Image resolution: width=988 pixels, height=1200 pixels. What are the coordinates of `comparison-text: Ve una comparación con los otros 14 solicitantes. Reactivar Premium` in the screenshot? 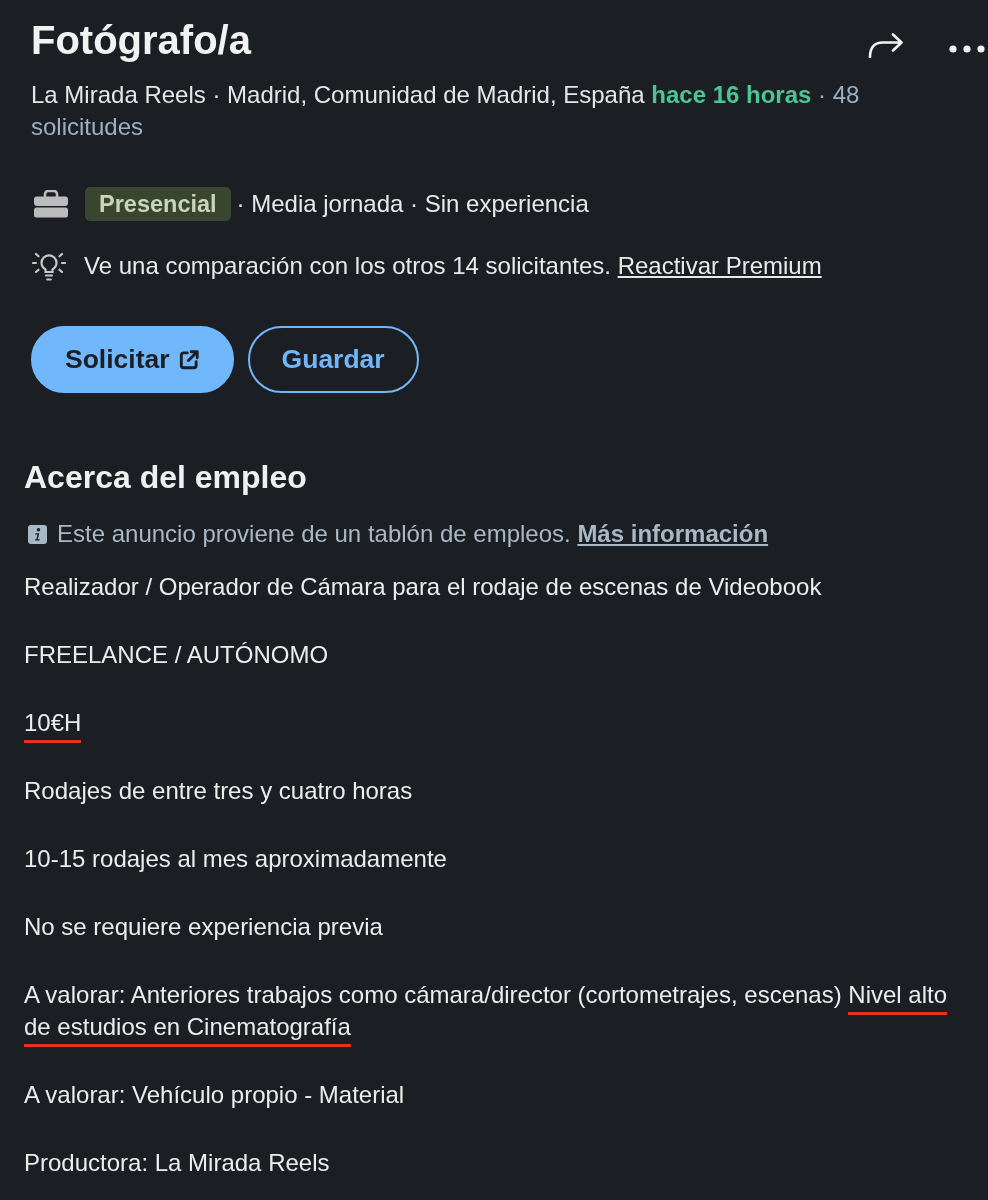 It's located at (453, 266).